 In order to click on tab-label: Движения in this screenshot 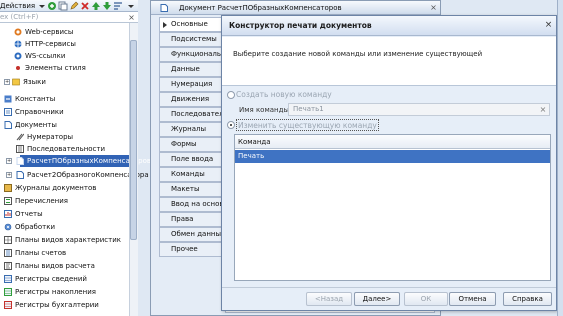, I will do `click(190, 99)`.